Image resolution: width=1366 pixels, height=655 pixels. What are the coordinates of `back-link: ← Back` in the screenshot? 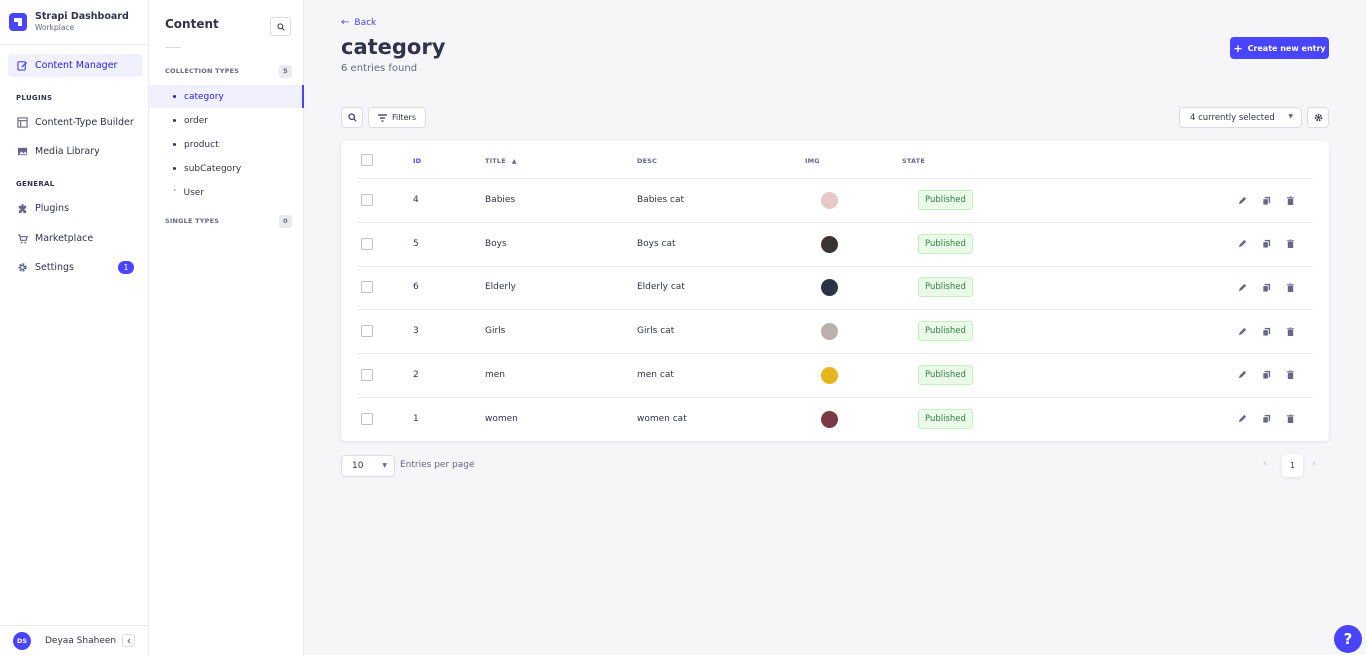 It's located at (358, 22).